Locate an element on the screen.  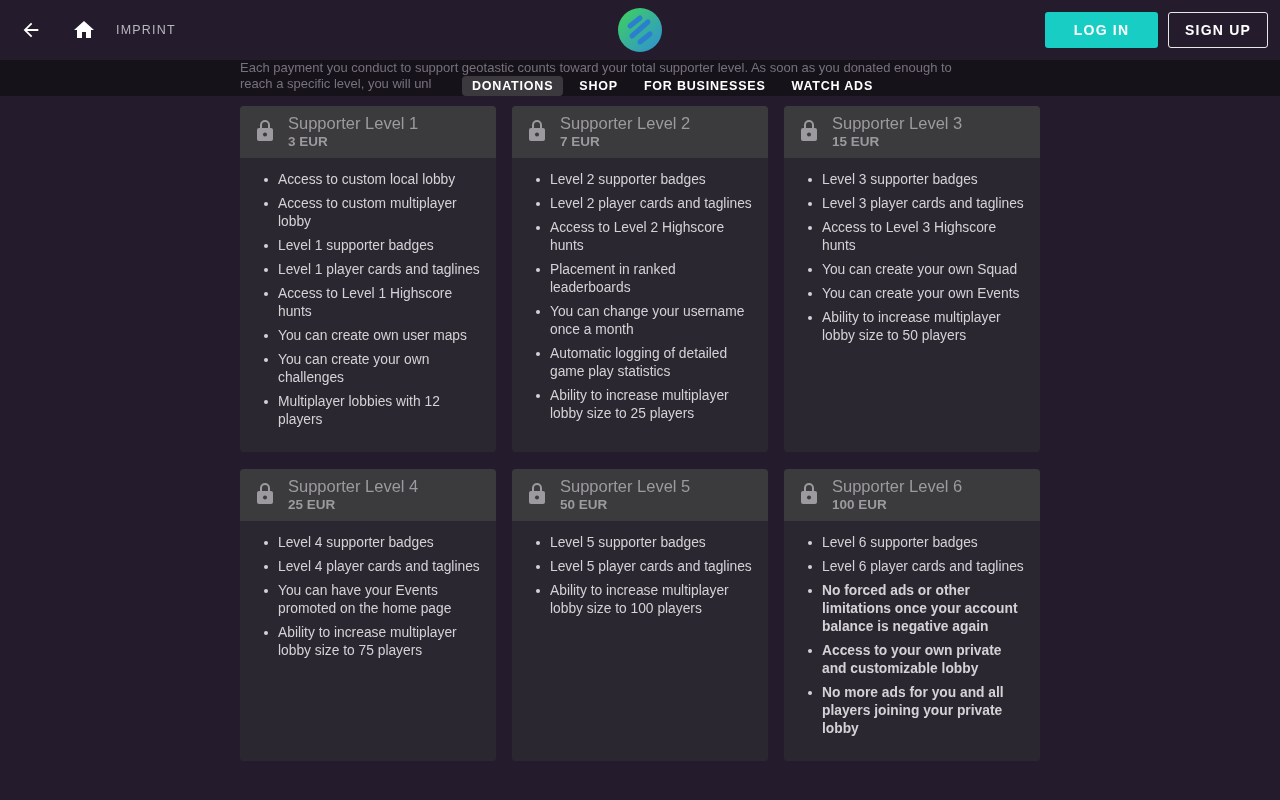
perk-item: Level 4 supporter badges is located at coordinates (372, 543).